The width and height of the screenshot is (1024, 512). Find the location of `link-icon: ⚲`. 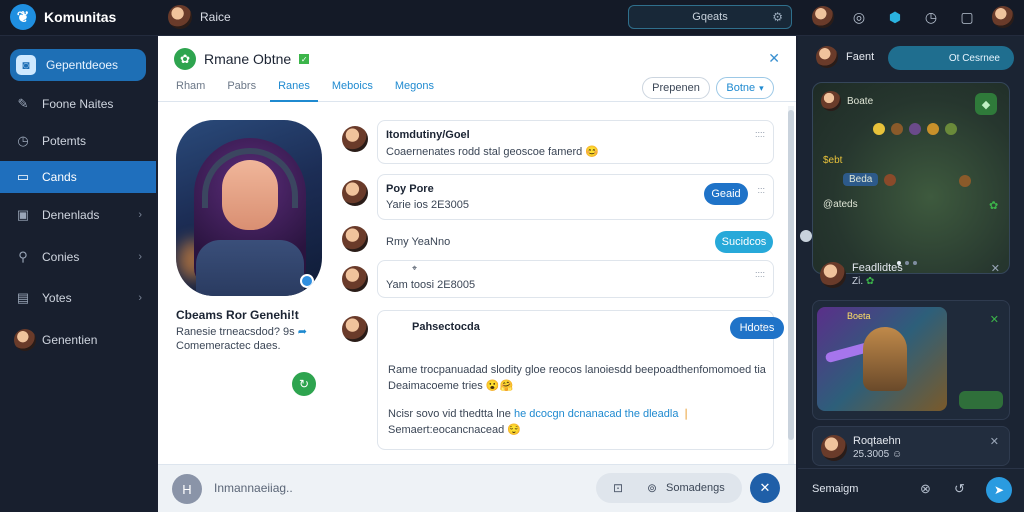

link-icon: ⚲ is located at coordinates (23, 256).